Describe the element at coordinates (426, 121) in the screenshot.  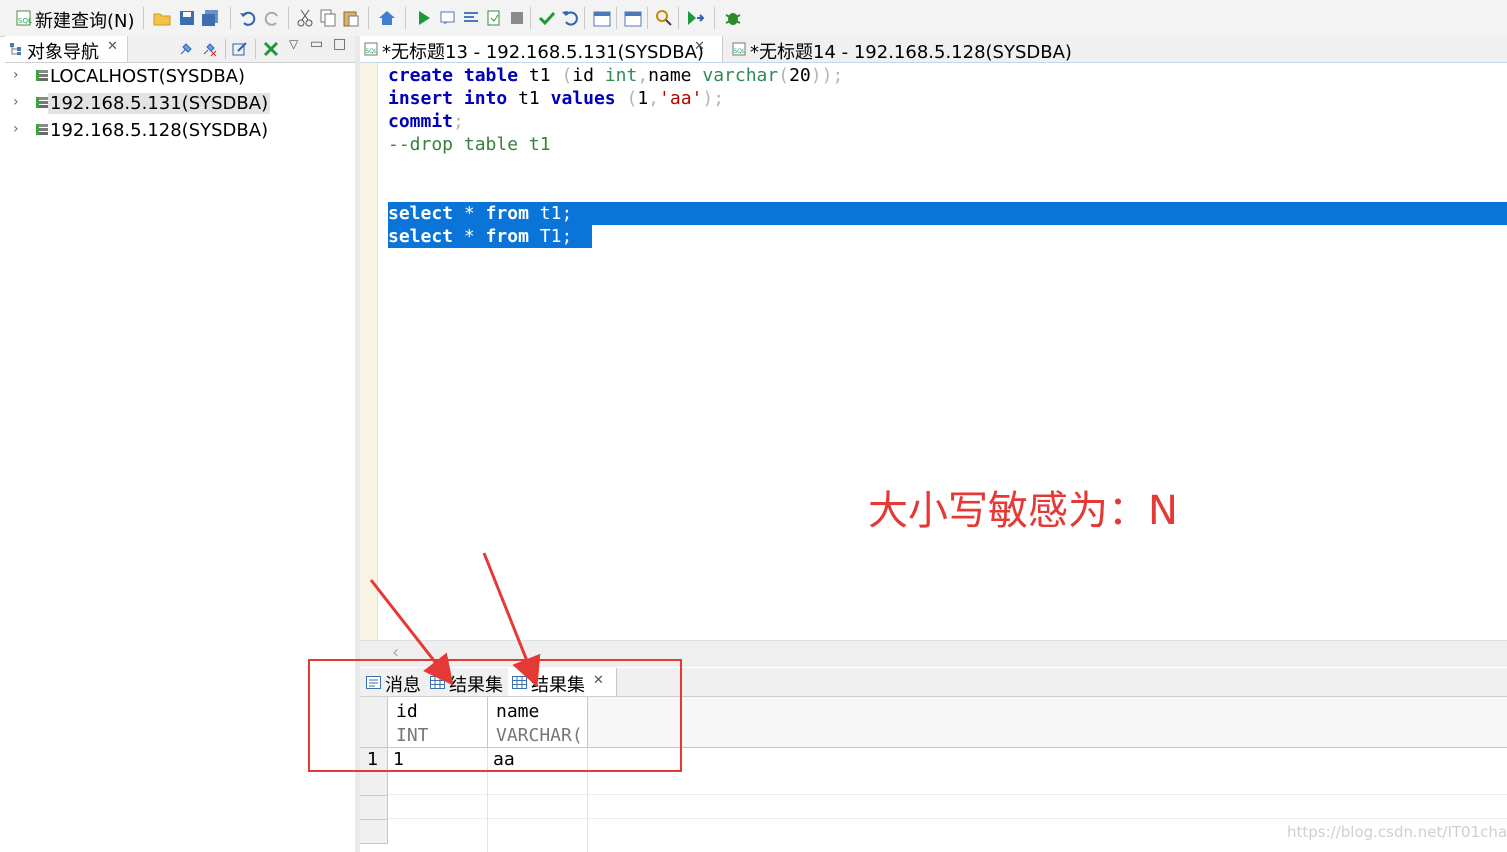
I see `code-line-3: commit;` at that location.